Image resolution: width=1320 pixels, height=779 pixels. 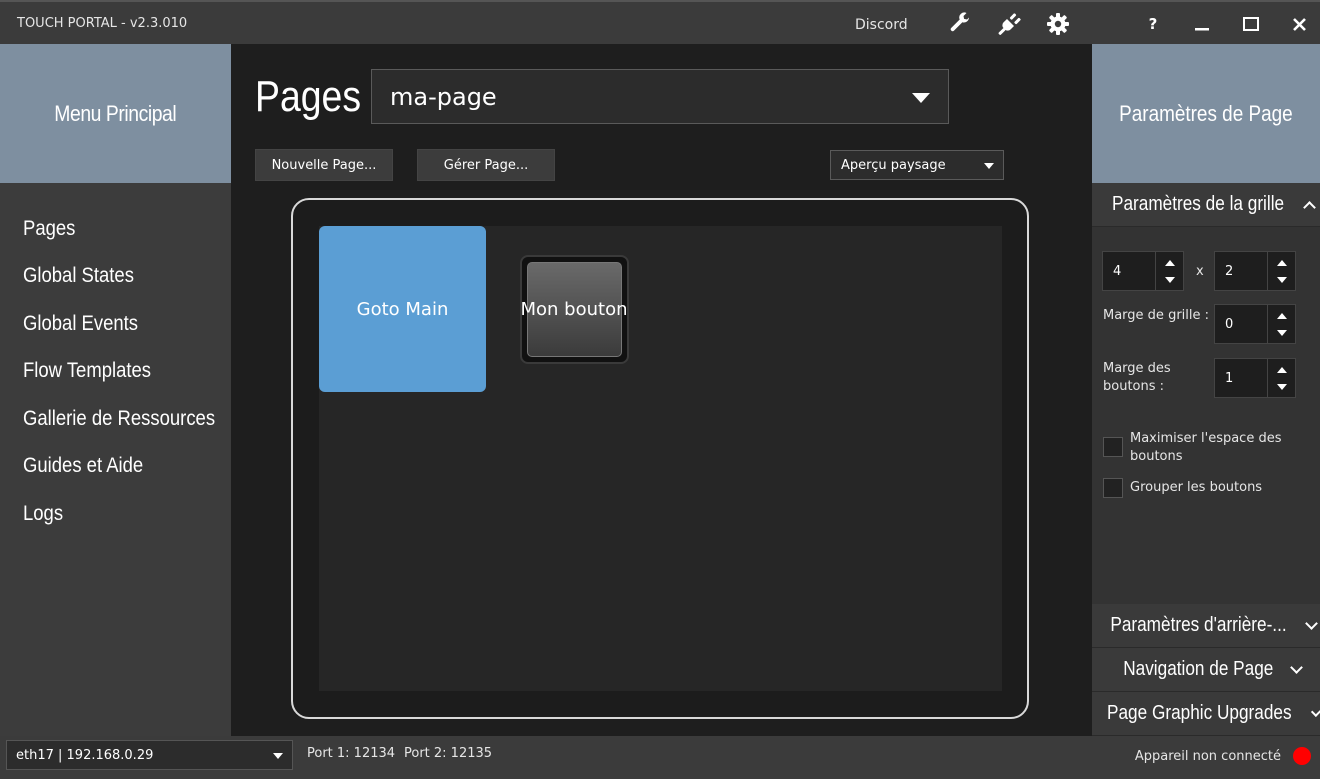 I want to click on maximize-space-checkbox, so click(x=1113, y=447).